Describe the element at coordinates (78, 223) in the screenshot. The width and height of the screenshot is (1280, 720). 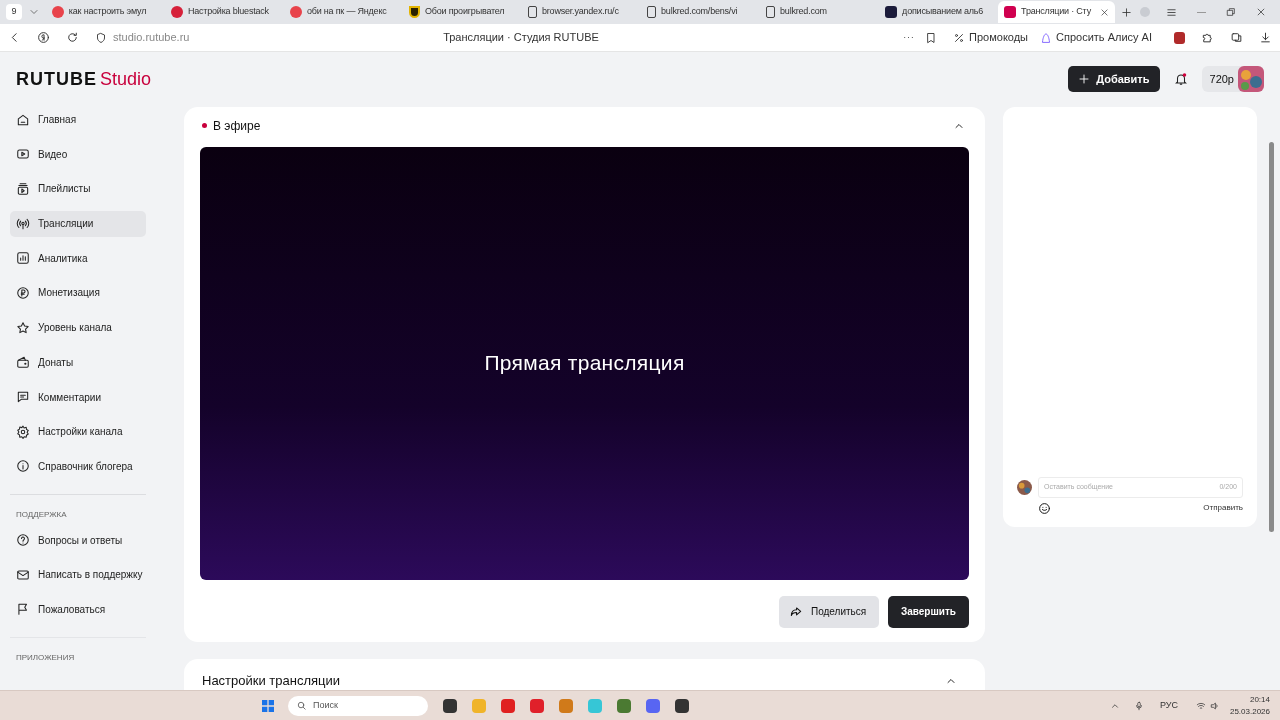
I see `sidebar-item: Трансляции` at that location.